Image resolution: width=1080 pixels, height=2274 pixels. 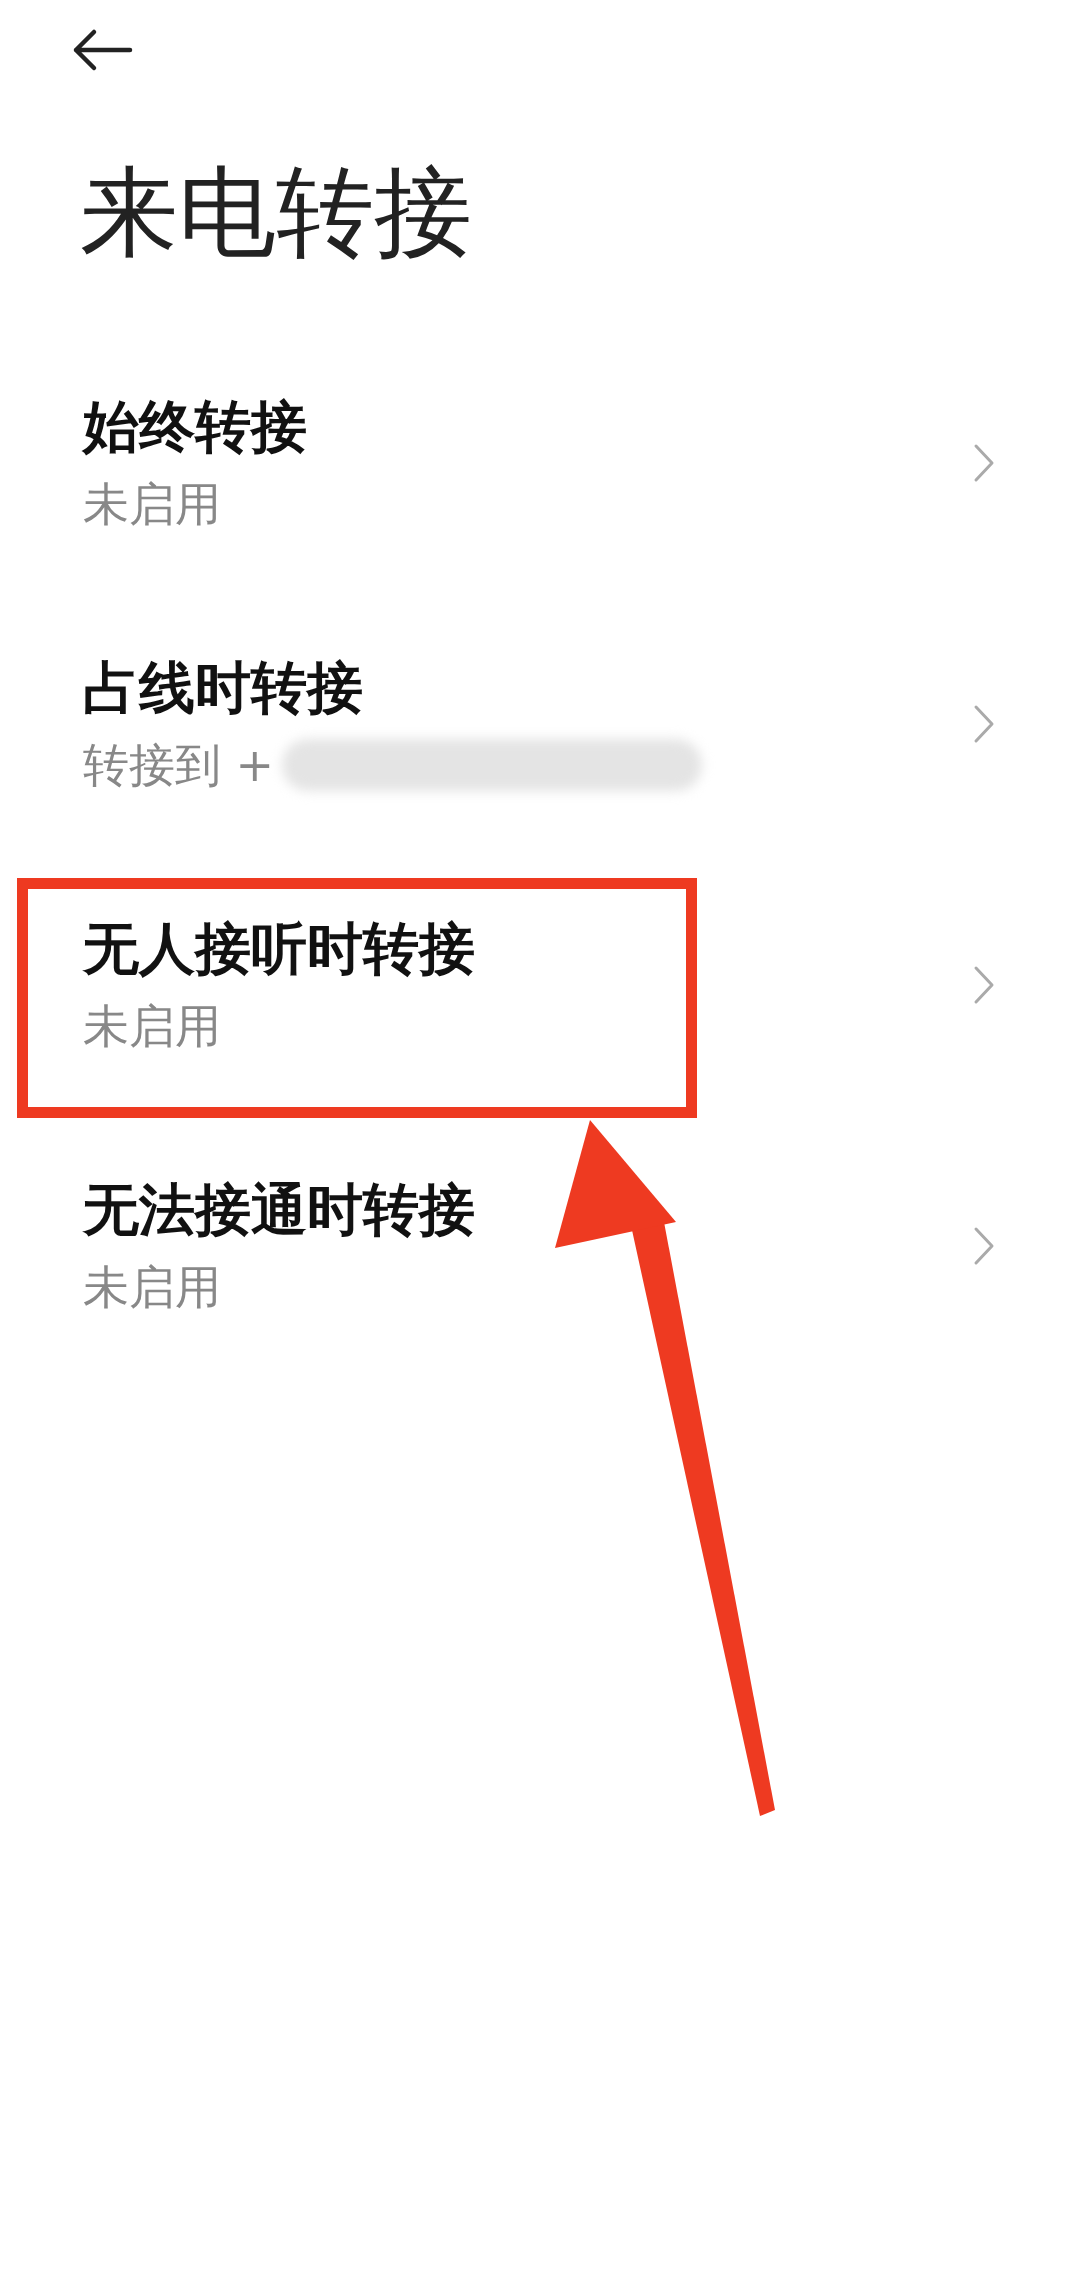 I want to click on item-subtitle: 转接到 +, so click(x=179, y=765).